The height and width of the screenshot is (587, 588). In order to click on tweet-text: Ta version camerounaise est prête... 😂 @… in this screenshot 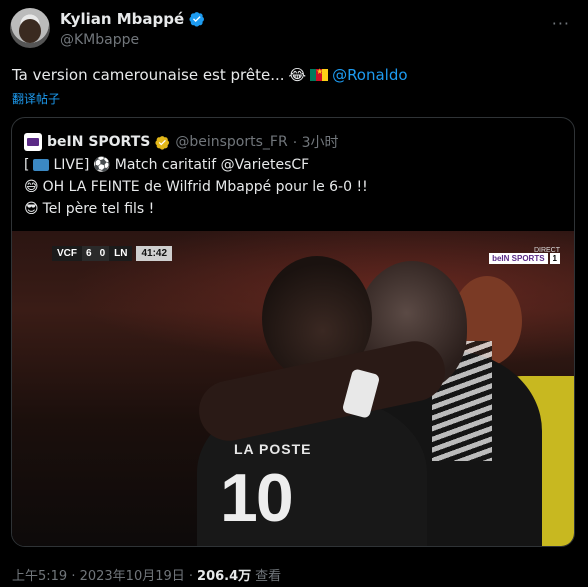, I will do `click(210, 75)`.